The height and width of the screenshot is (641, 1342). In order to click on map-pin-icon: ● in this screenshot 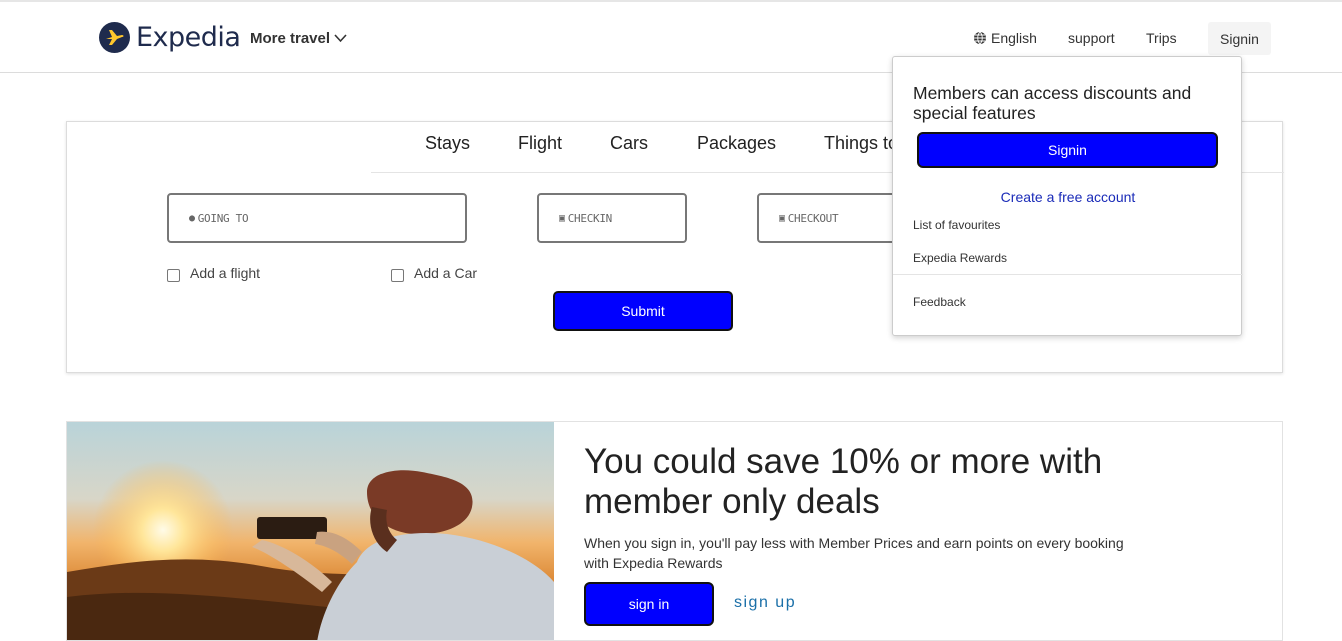, I will do `click(192, 218)`.